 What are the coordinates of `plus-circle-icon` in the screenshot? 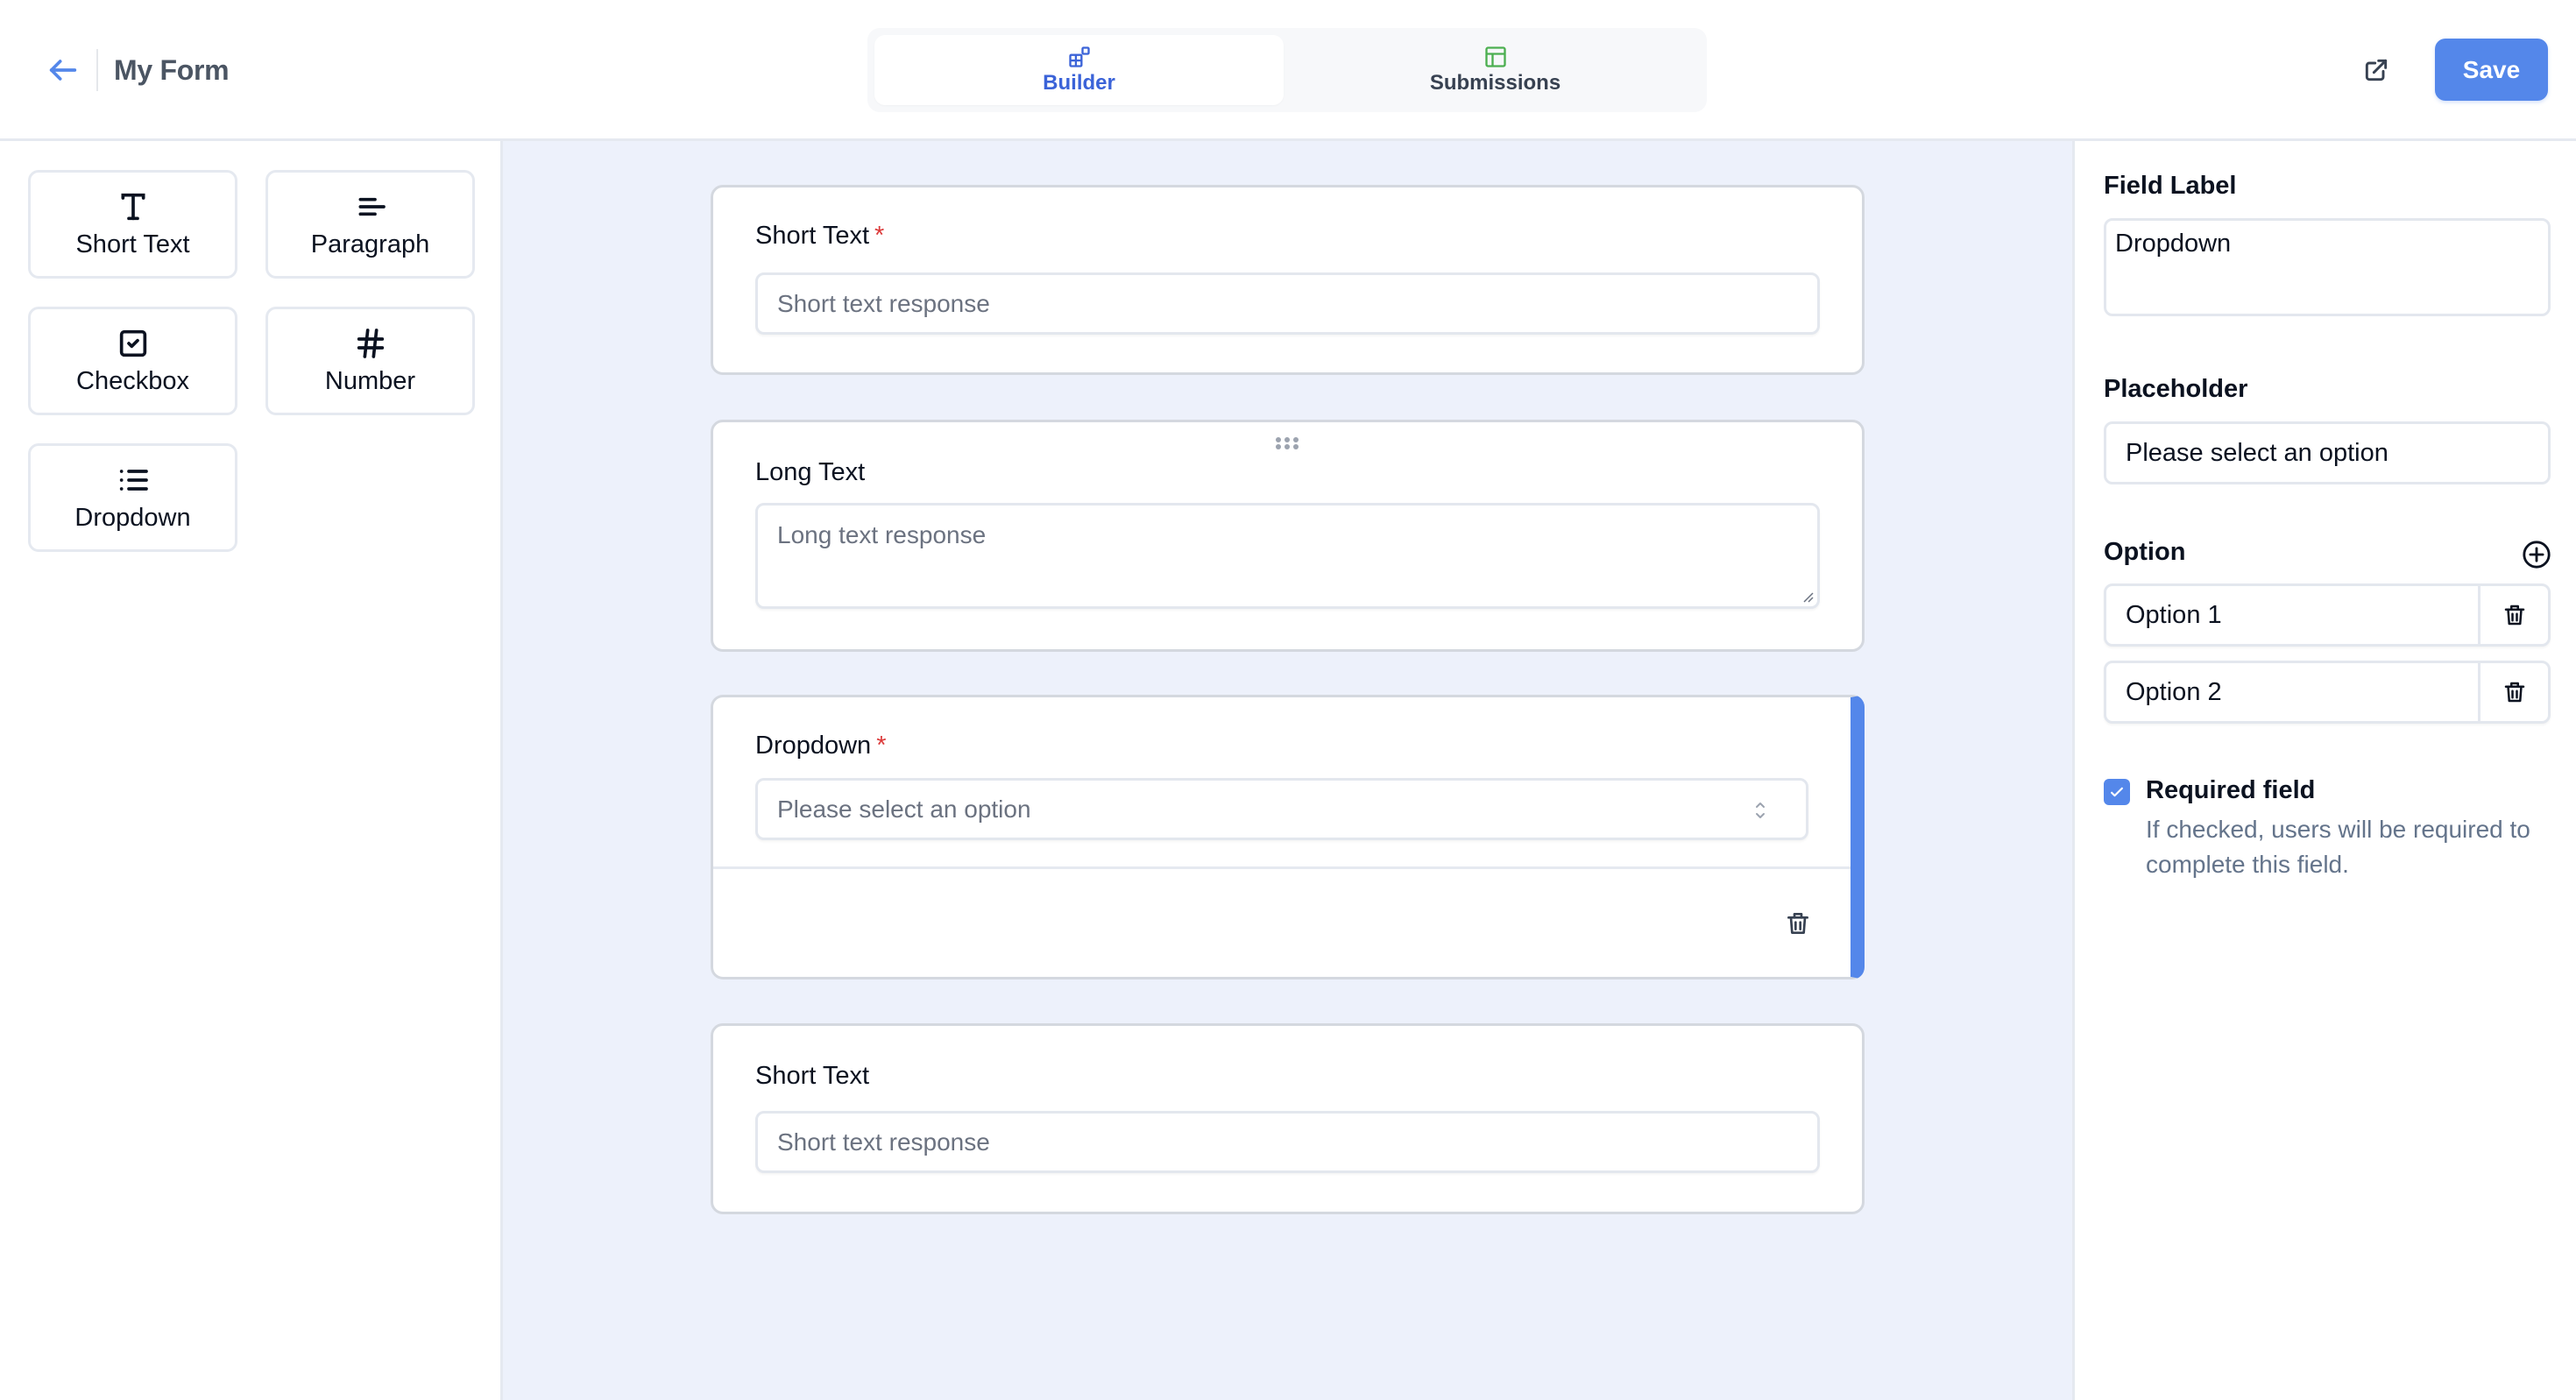 It's located at (2537, 555).